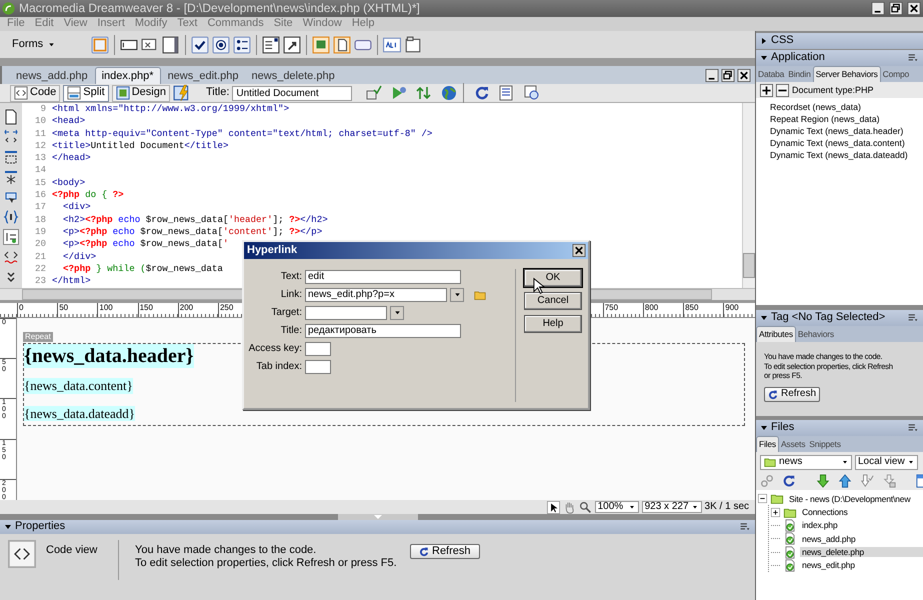 The width and height of the screenshot is (923, 600). Describe the element at coordinates (275, 348) in the screenshot. I see `field-label: Access key:` at that location.